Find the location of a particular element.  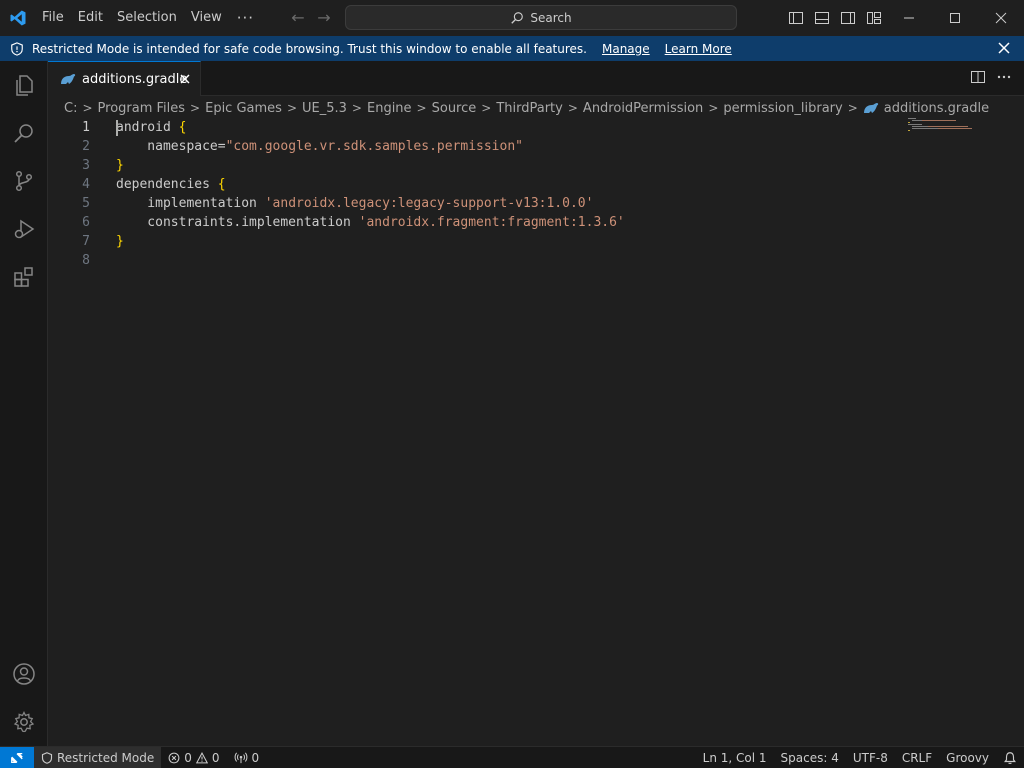

line-number: 7 is located at coordinates (86, 241).